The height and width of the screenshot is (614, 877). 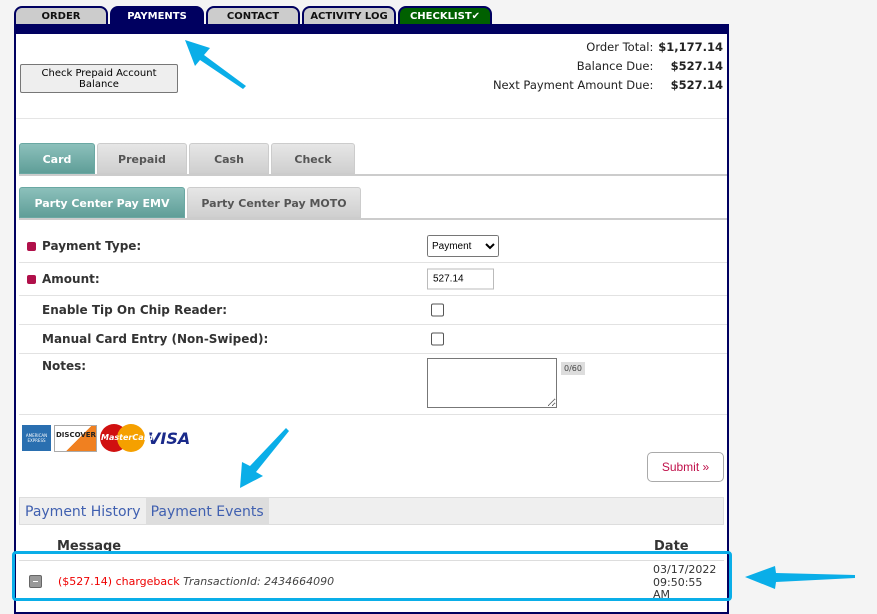 I want to click on tab-card: Card, so click(x=57, y=158).